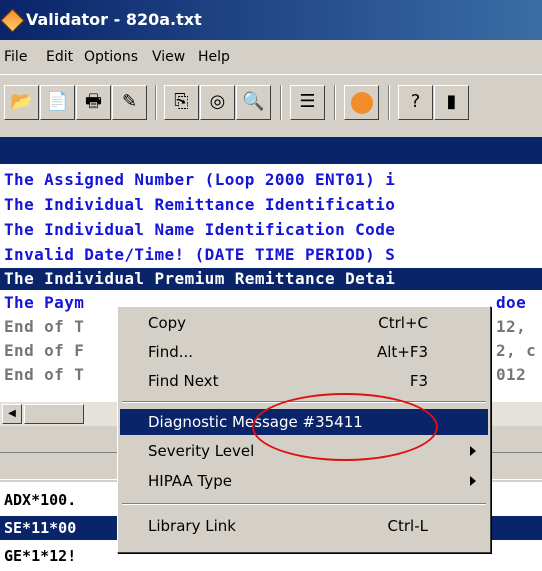  Describe the element at coordinates (40, 528) in the screenshot. I see `segment-line-selected: SE*11*00` at that location.